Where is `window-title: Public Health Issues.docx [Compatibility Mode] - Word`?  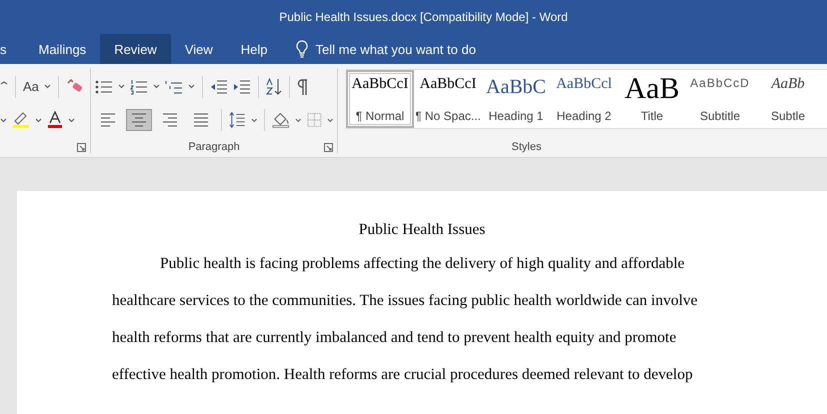
window-title: Public Health Issues.docx [Compatibility Mode] - Word is located at coordinates (423, 17).